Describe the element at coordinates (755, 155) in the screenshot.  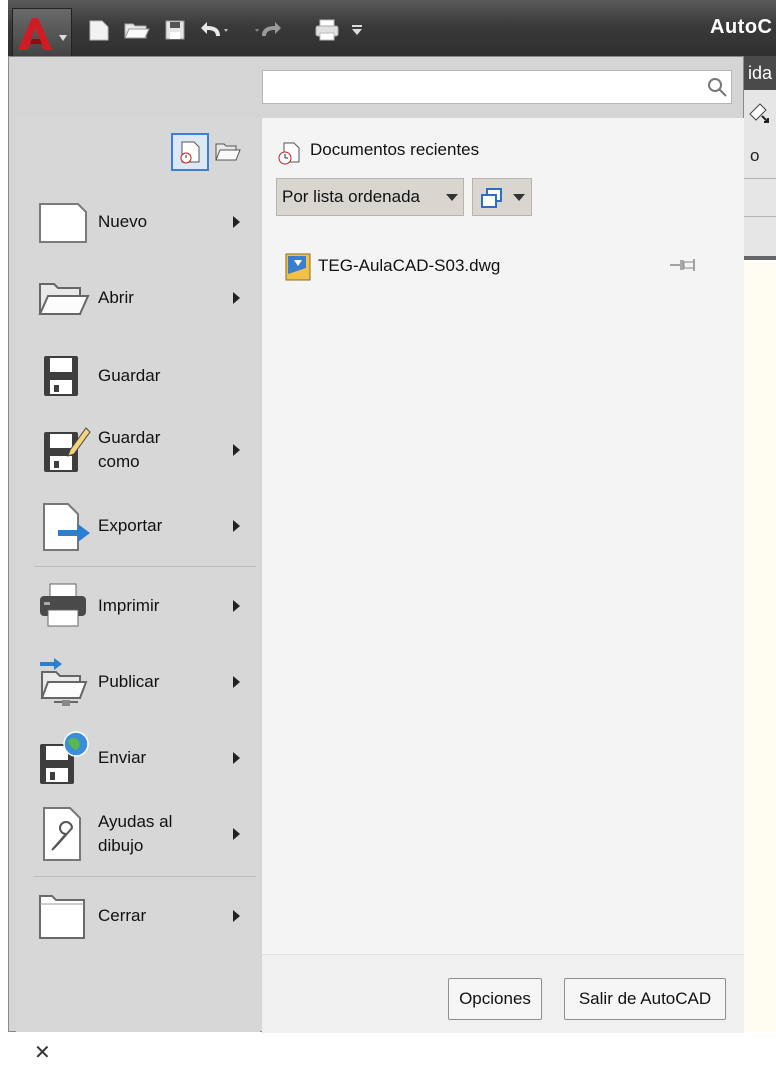
I see `ribbon-row-fragment: o` at that location.